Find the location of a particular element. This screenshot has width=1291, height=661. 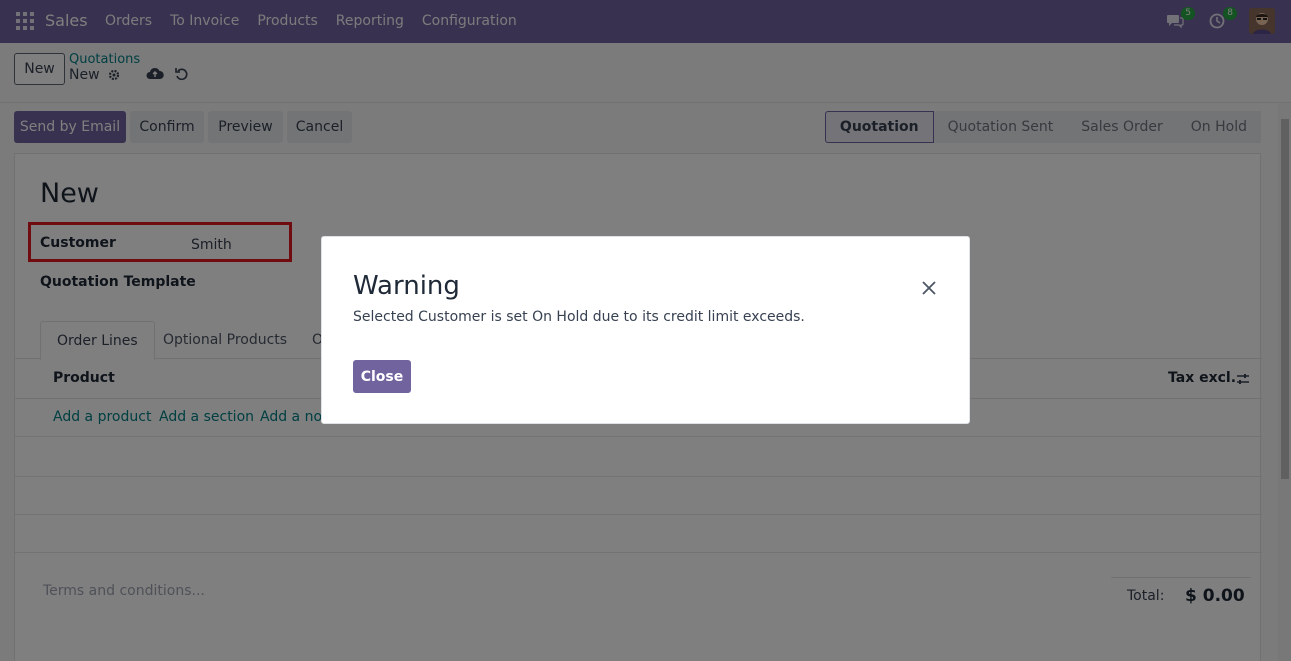

dialog-close-button: Close is located at coordinates (382, 376).